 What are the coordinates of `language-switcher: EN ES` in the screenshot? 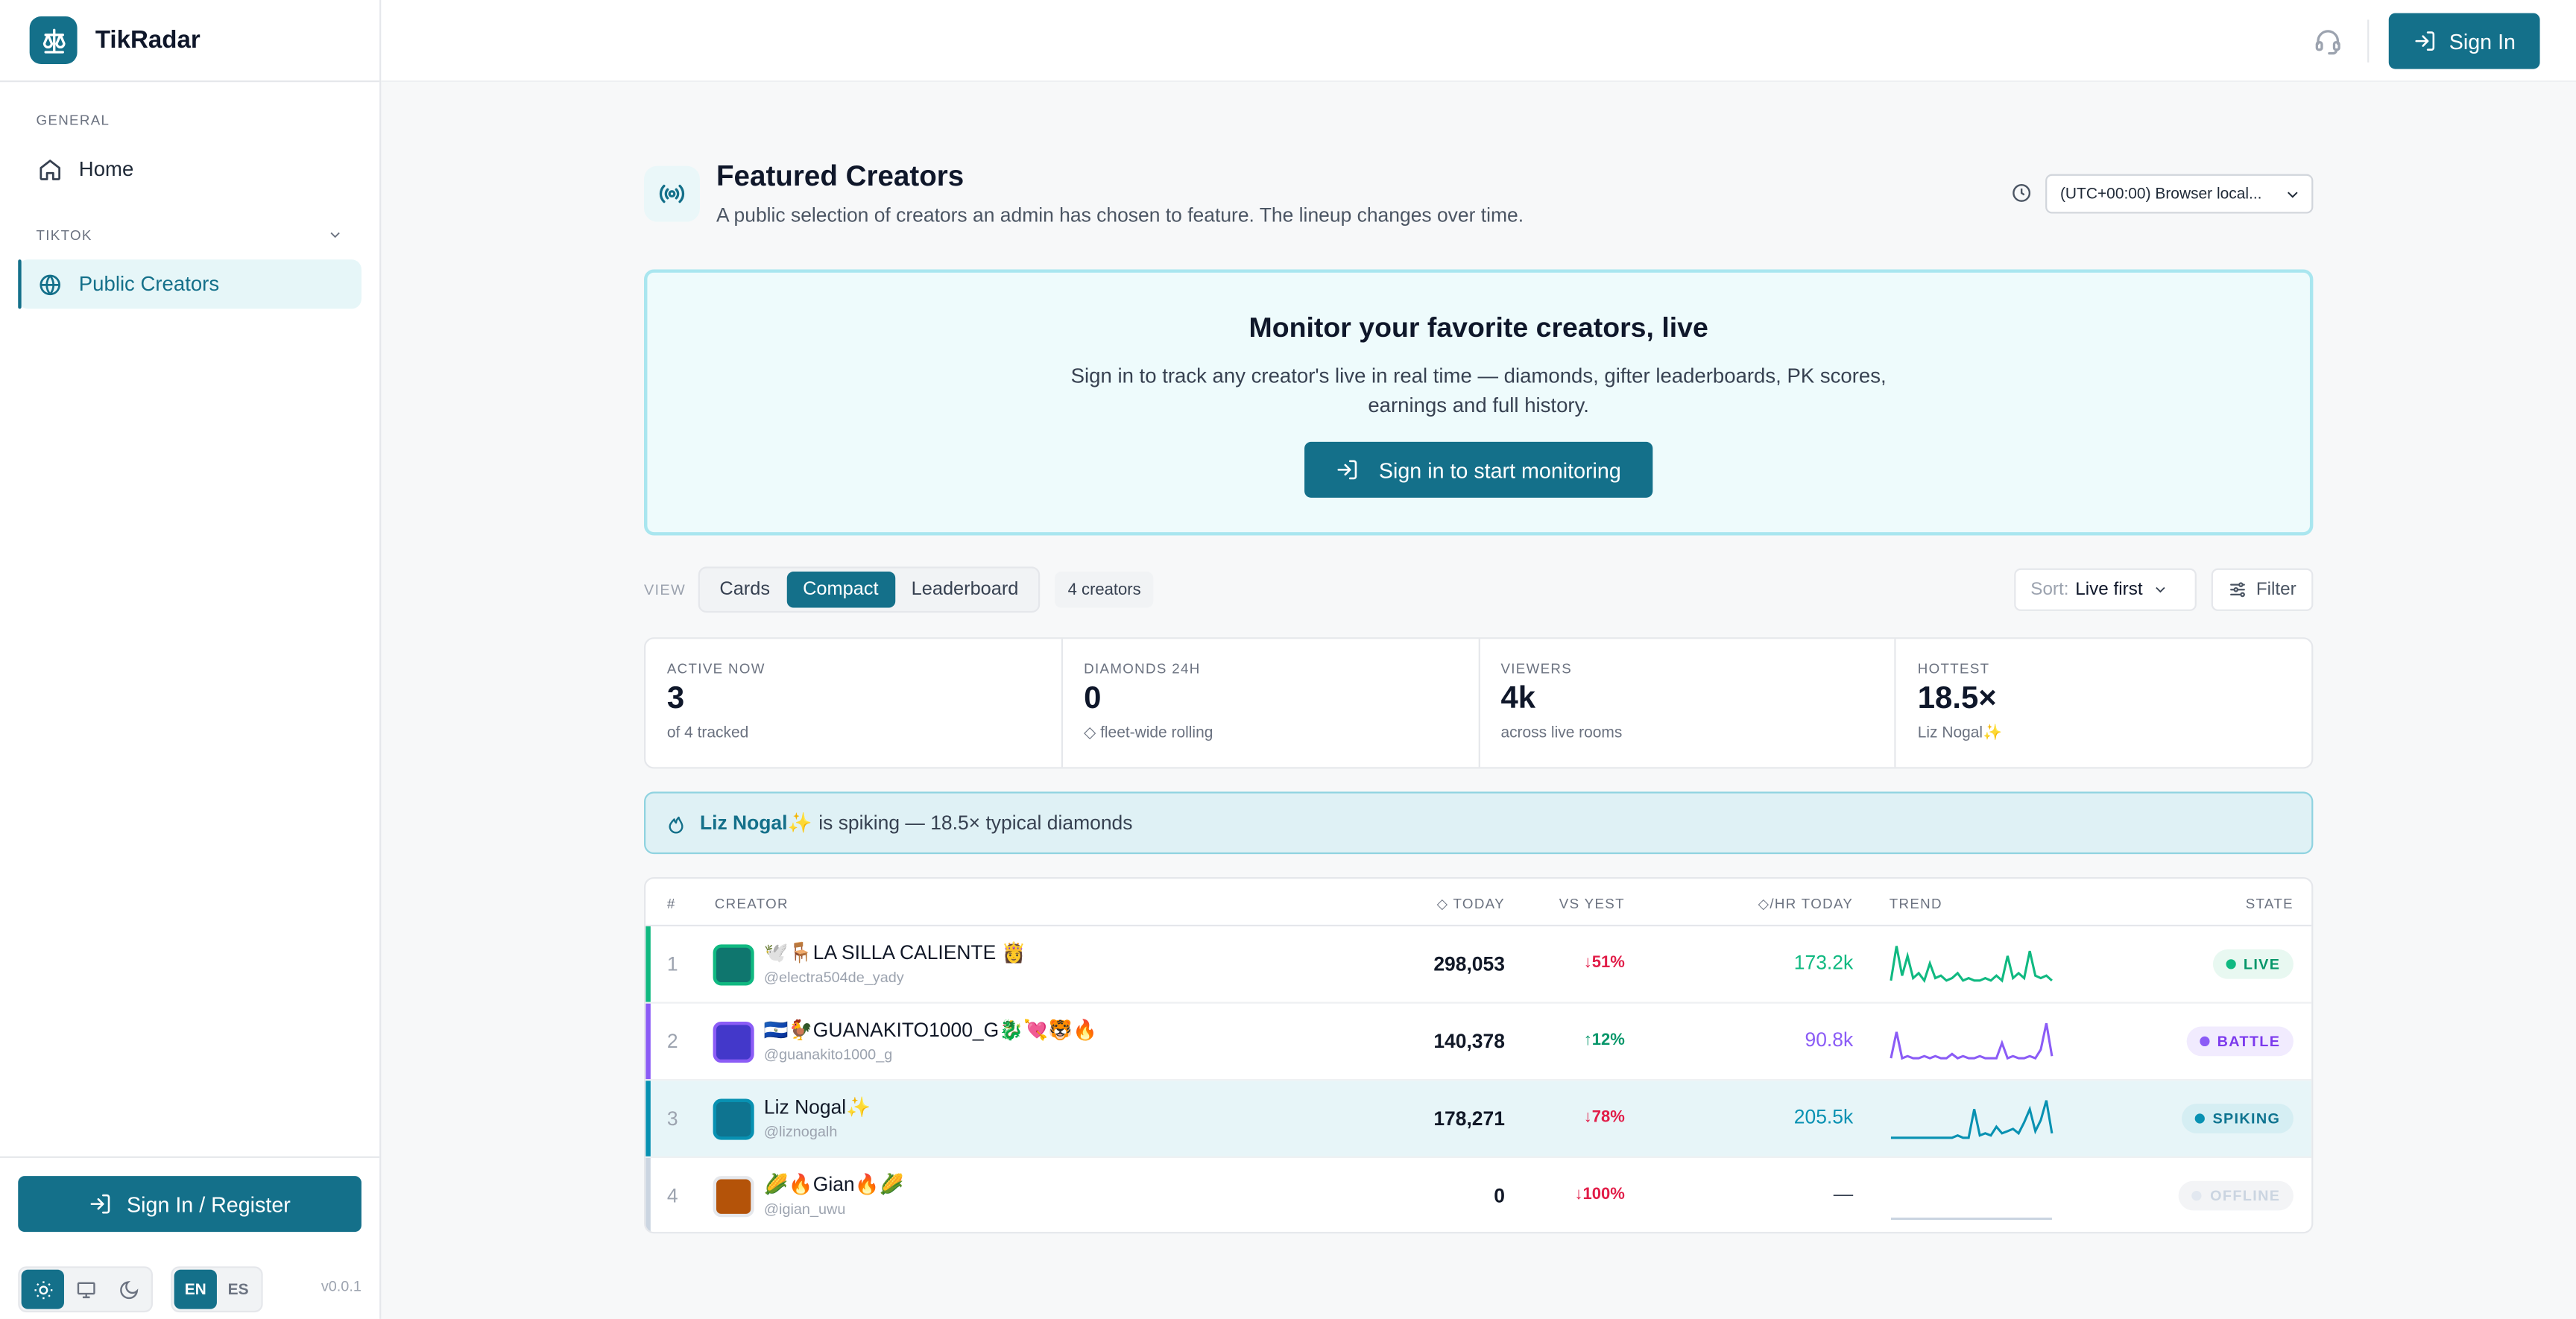 It's located at (217, 1289).